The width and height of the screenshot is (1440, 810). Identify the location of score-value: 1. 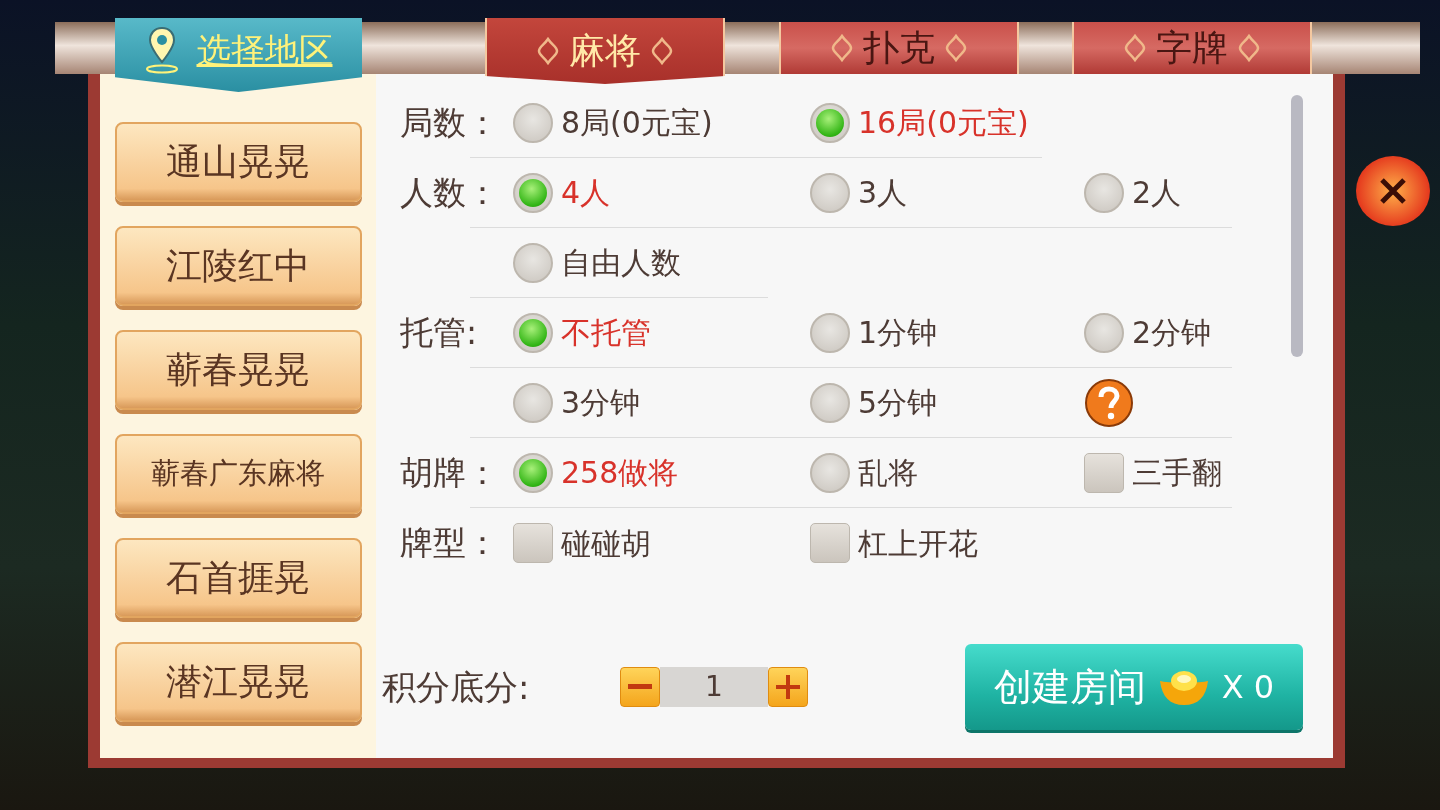
(714, 687).